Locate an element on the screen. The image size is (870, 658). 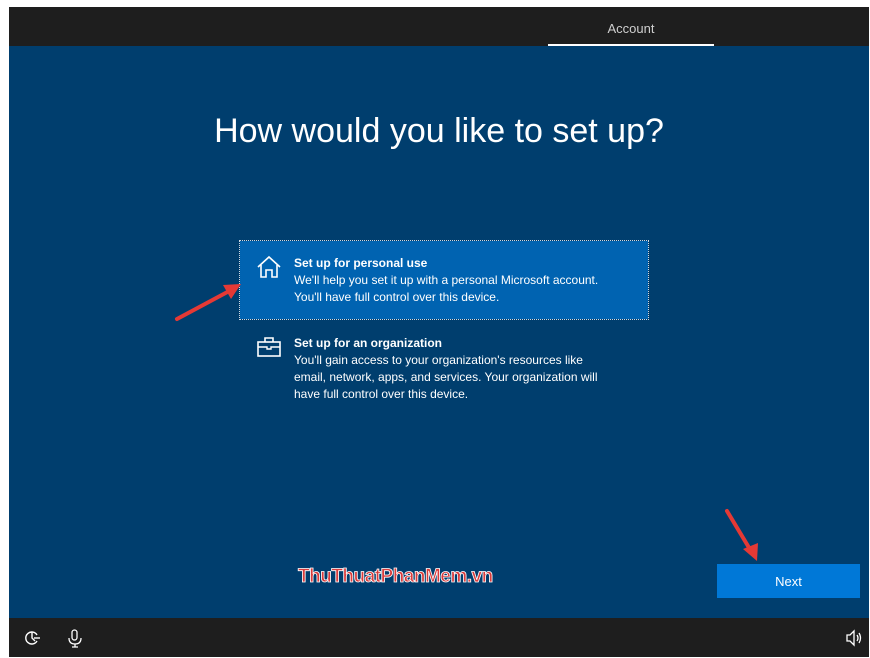
accessibility-icon is located at coordinates (32, 638).